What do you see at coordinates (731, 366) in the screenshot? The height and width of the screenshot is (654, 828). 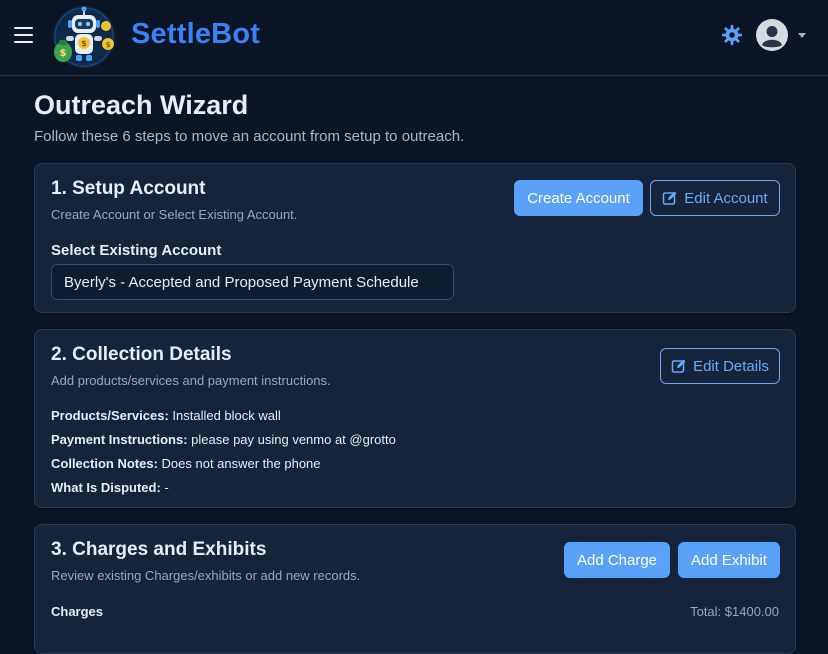 I see `button-label: Edit Details` at bounding box center [731, 366].